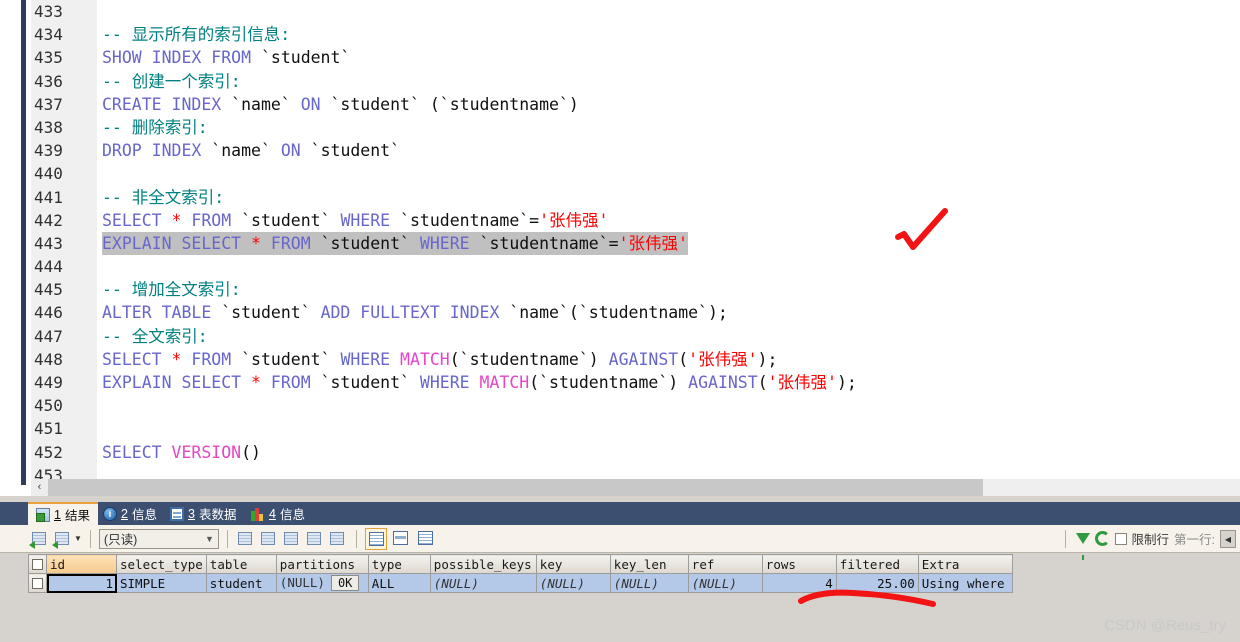  Describe the element at coordinates (77, 516) in the screenshot. I see `tab-label: 结果` at that location.